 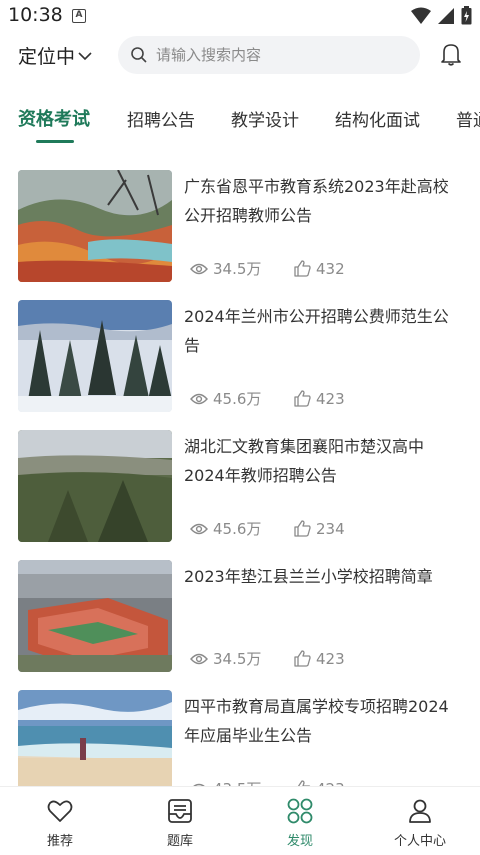 I want to click on likes-count: 432, so click(x=319, y=269).